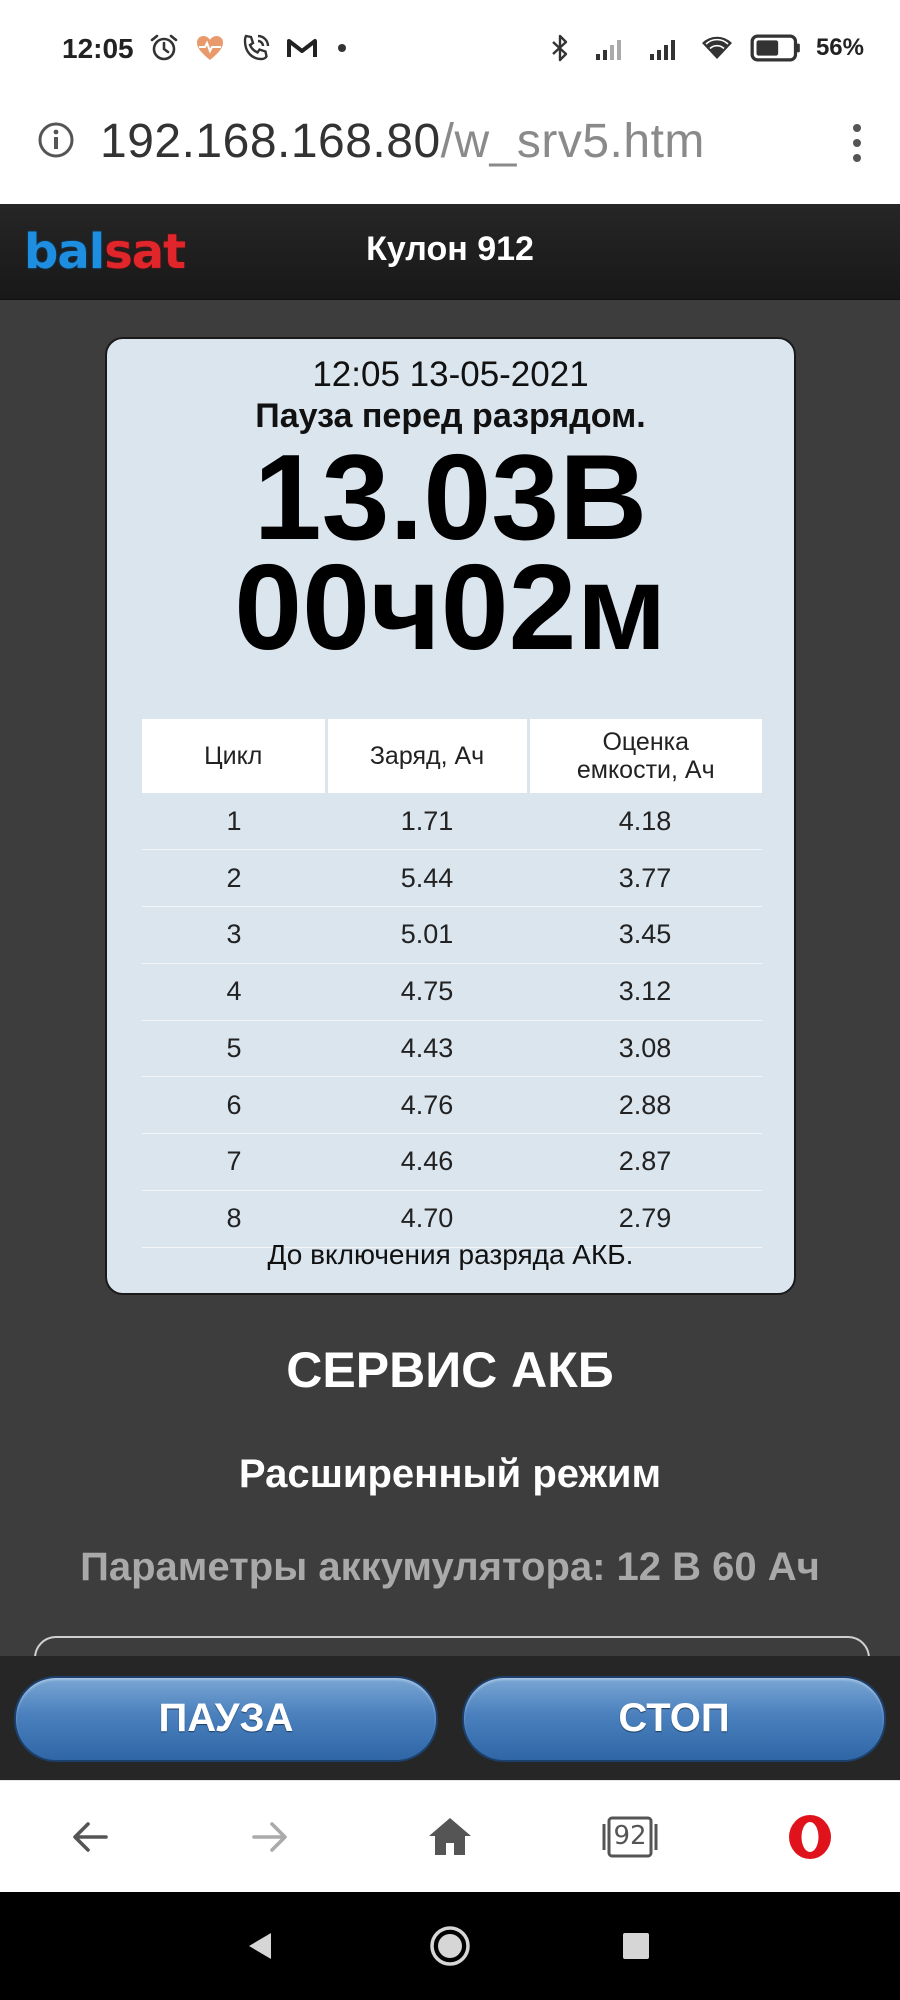 The height and width of the screenshot is (2000, 900). I want to click on cell-capacity: 2.88, so click(645, 1105).